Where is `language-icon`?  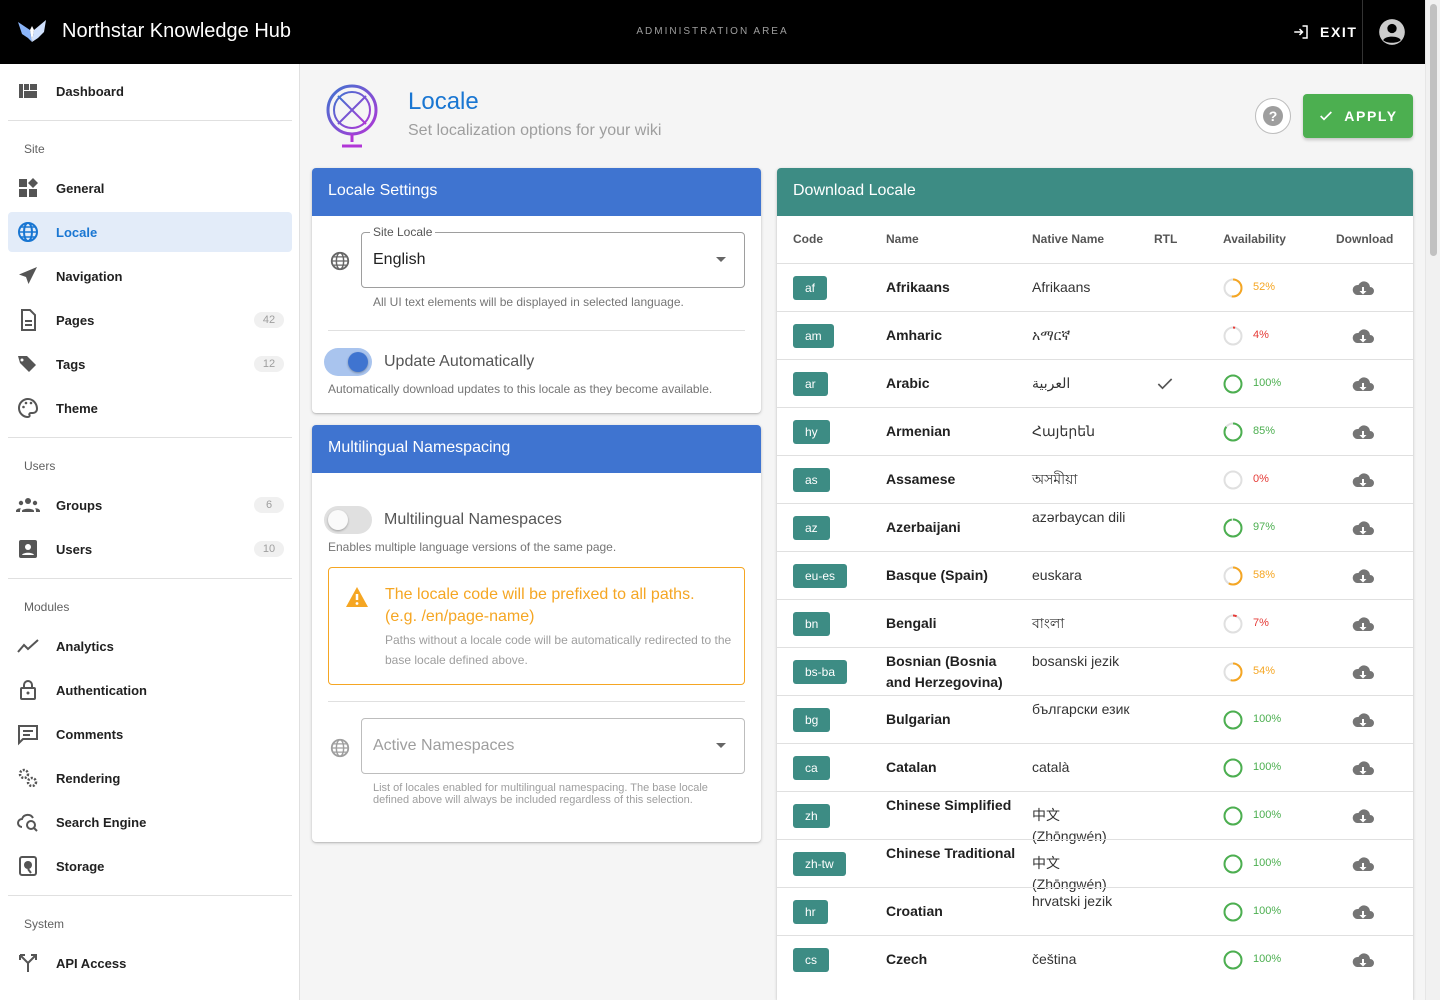
language-icon is located at coordinates (340, 261).